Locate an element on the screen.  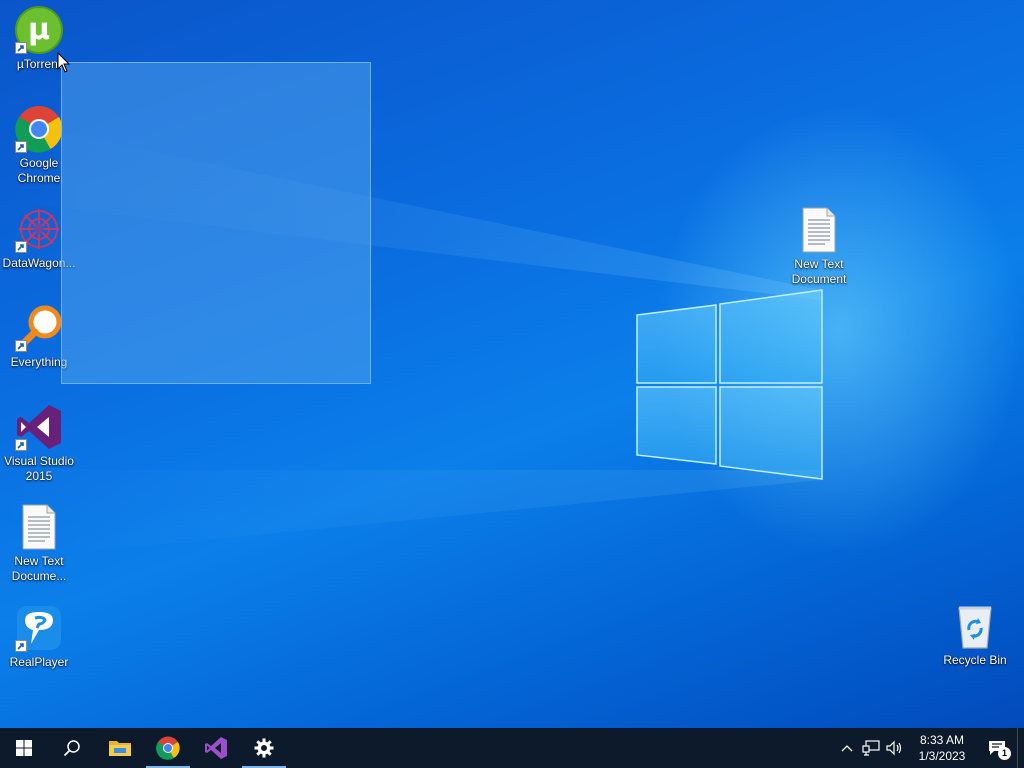
desktop-icon-visual-studio: Visual Studio 2015 is located at coordinates (39, 443).